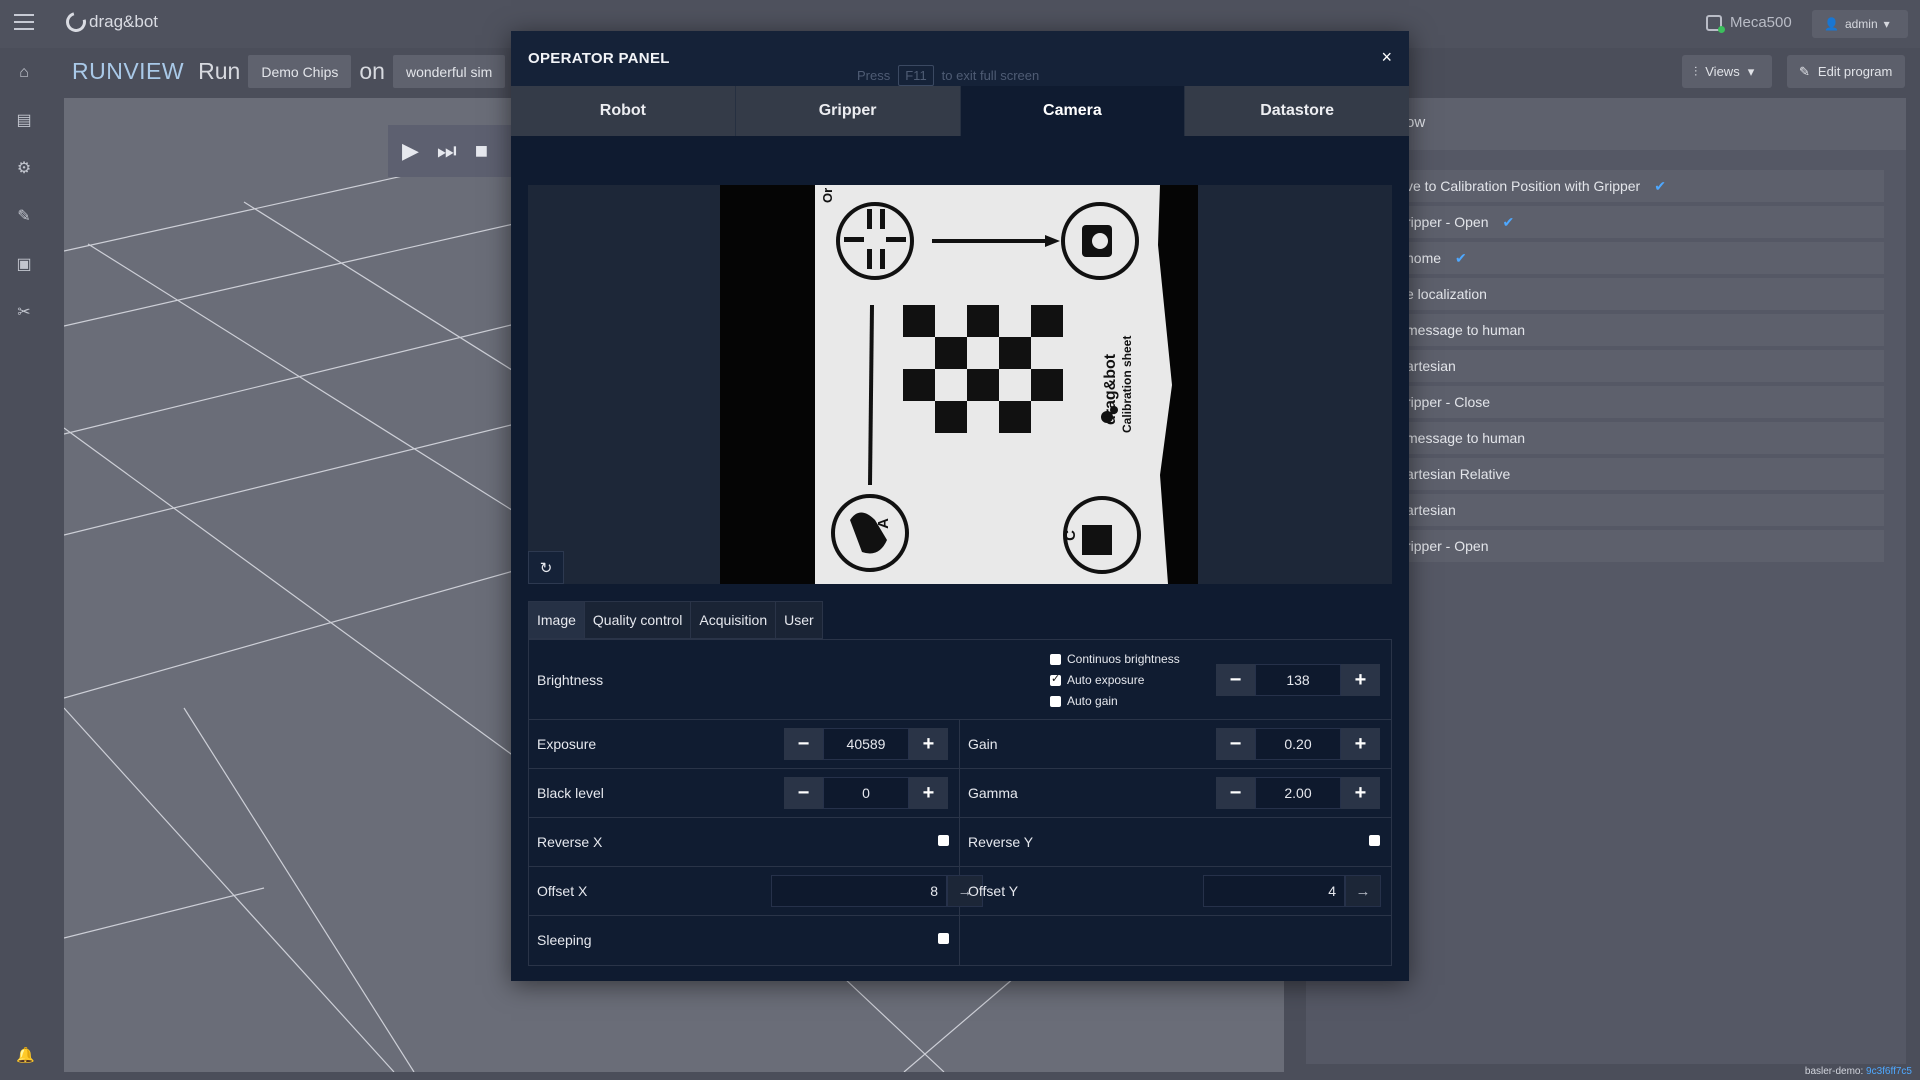 The width and height of the screenshot is (1920, 1080). I want to click on black-level-gamma-row: Black level − 0 + Gamma − 2.00 +, so click(960, 793).